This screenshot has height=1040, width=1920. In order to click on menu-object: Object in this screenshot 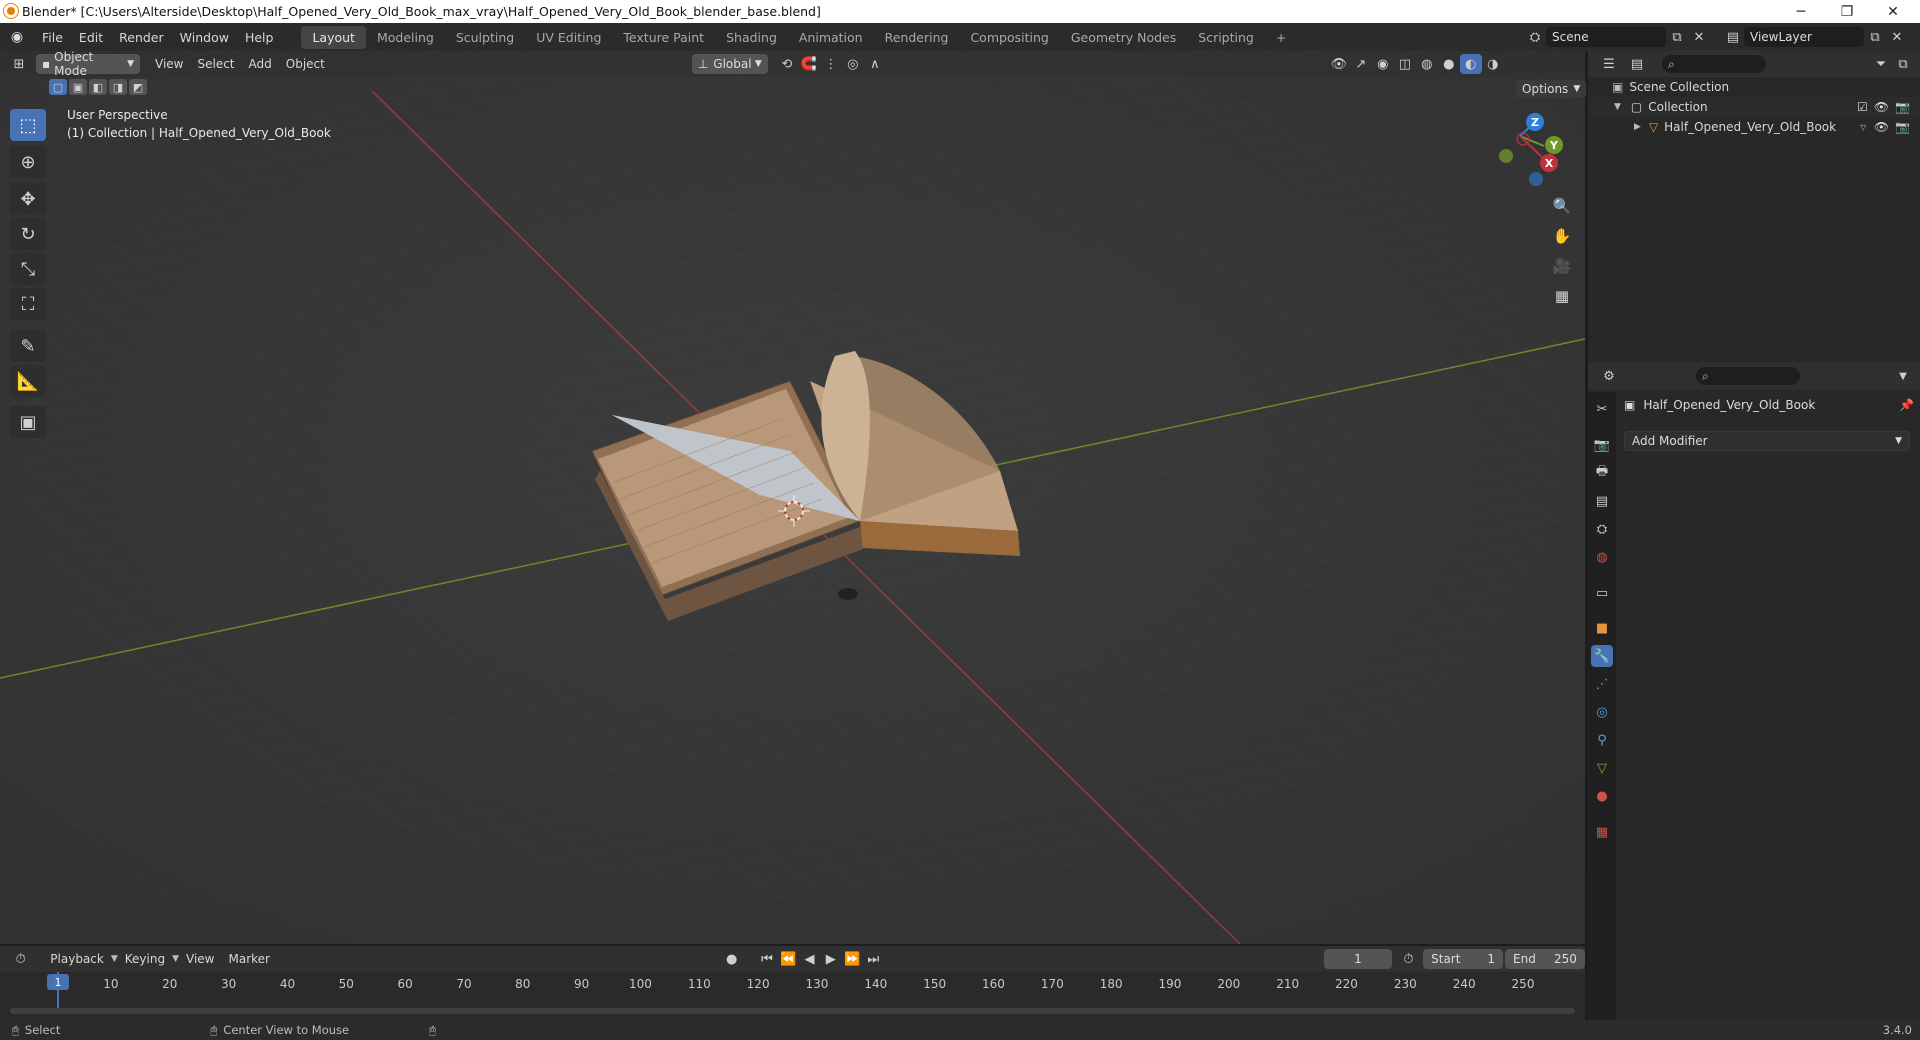, I will do `click(305, 64)`.